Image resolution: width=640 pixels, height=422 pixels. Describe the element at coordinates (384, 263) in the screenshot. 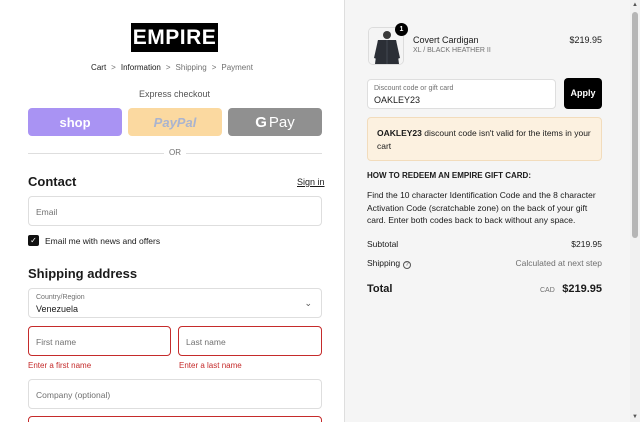

I see `shipping-label: Shipping` at that location.